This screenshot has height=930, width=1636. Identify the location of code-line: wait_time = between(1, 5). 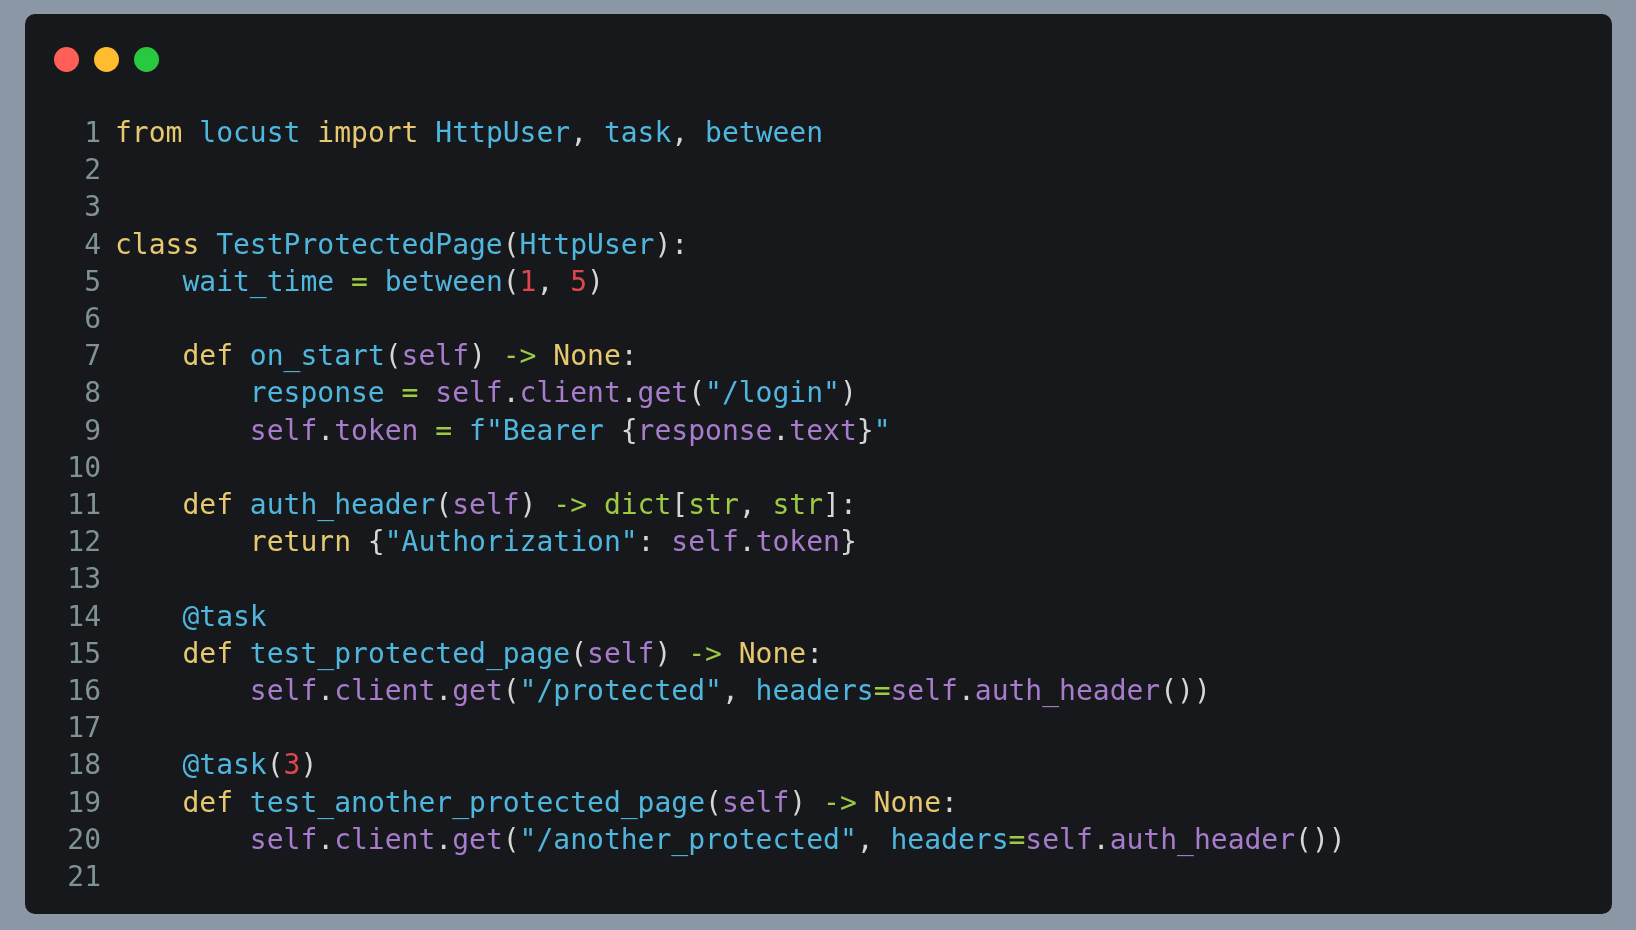
(392, 281).